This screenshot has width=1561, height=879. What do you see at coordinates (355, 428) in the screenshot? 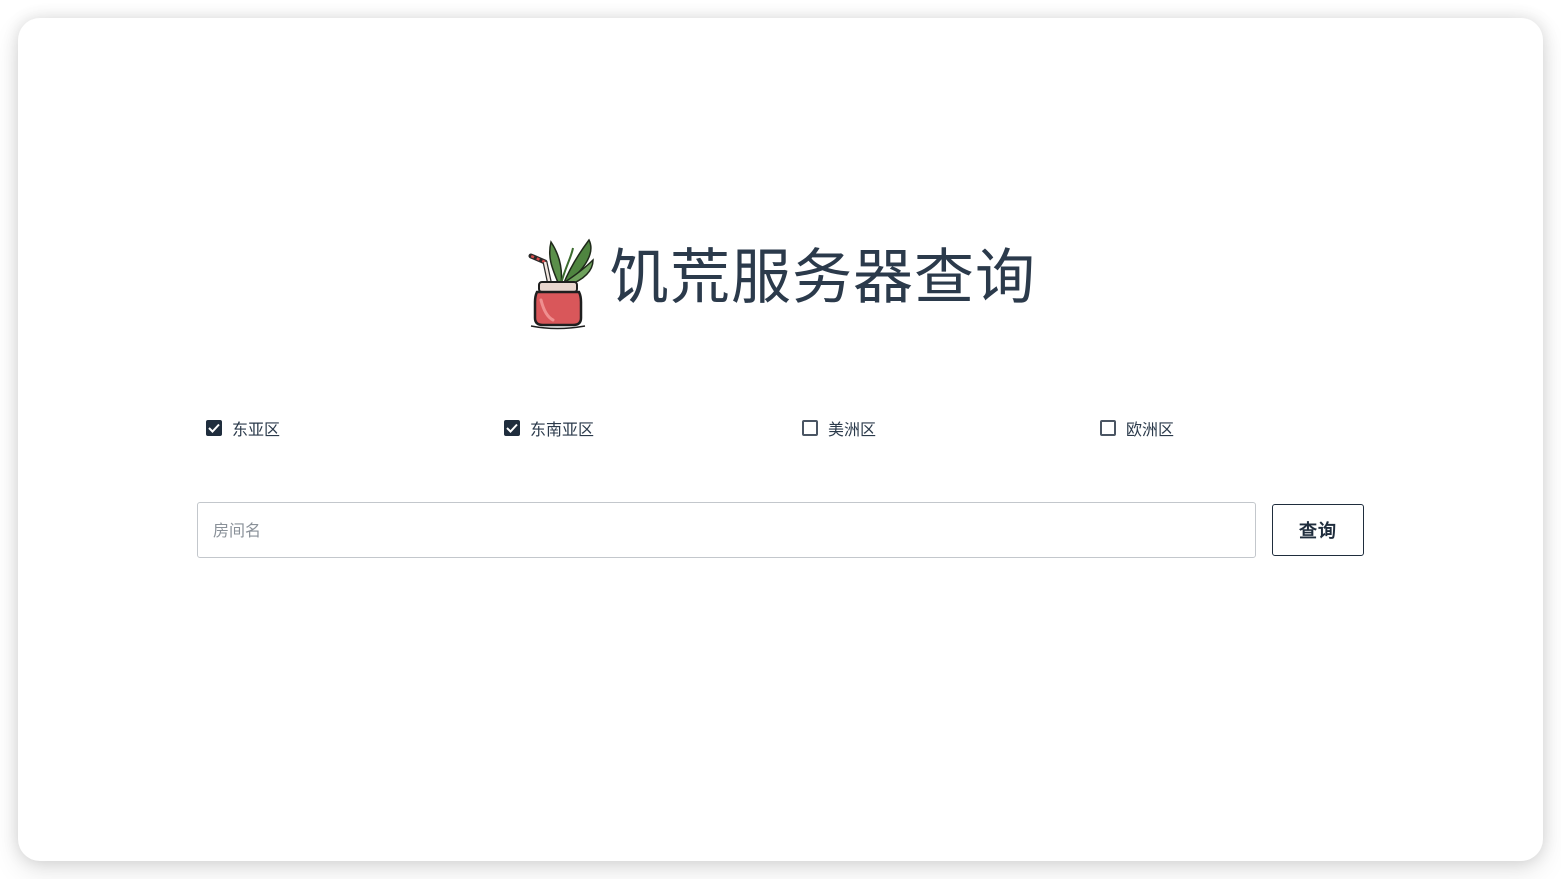
I see `region-option-east-asia: 东亚区` at bounding box center [355, 428].